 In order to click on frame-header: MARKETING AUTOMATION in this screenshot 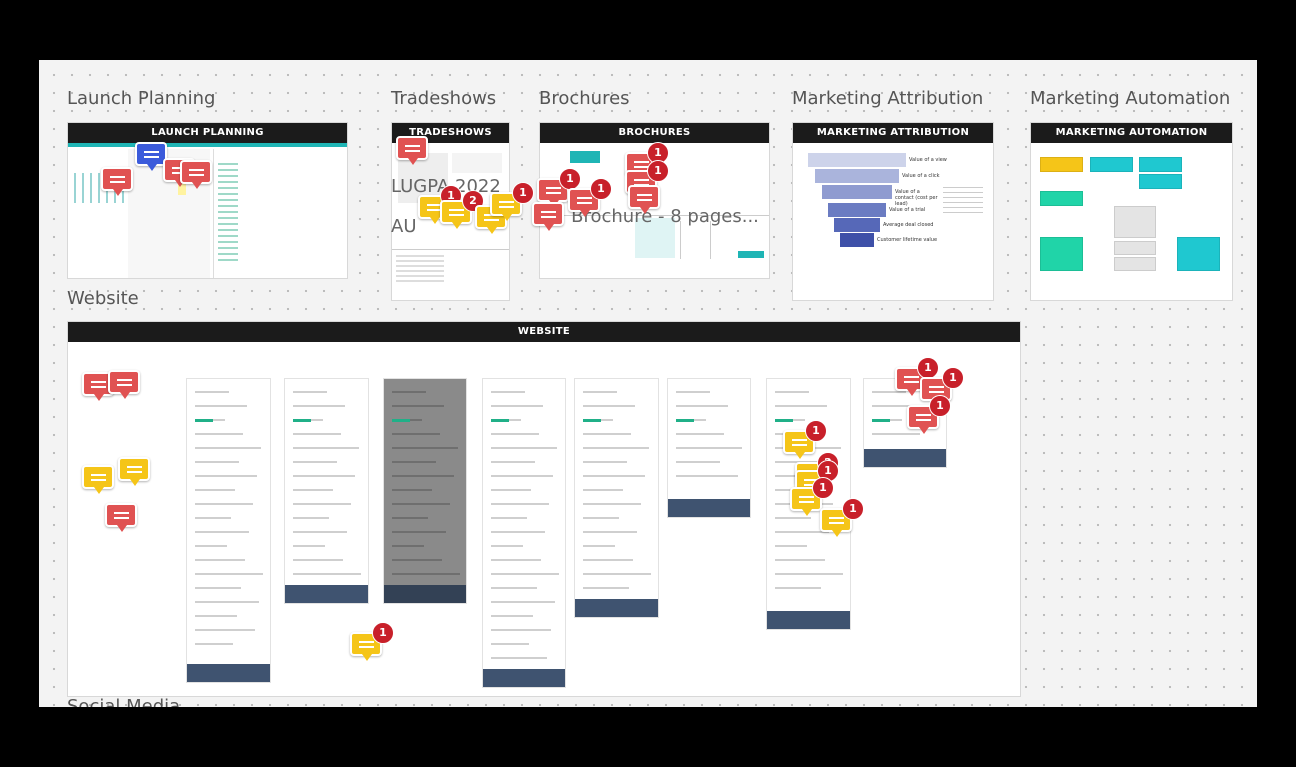, I will do `click(1131, 133)`.